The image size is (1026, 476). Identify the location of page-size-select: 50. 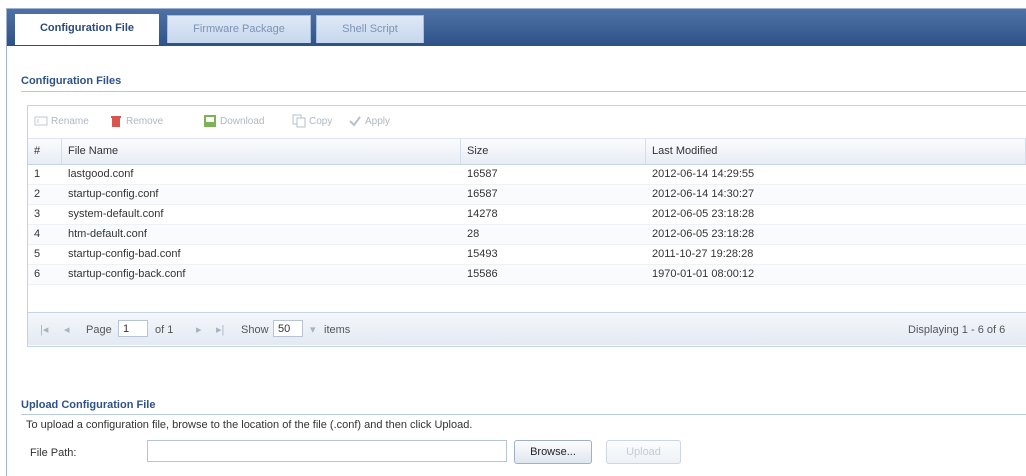
(288, 328).